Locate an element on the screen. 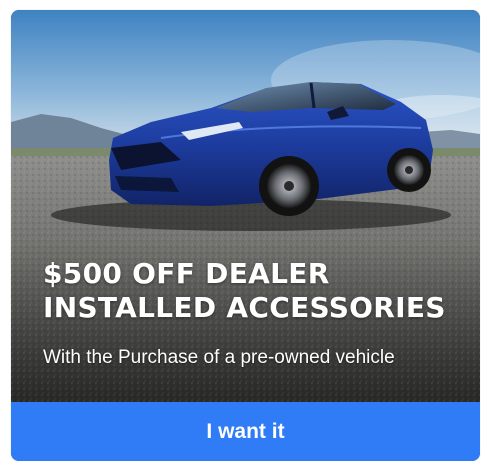 The width and height of the screenshot is (481, 461). promo-headline-line2: INSTALLED ACCESSORIES is located at coordinates (244, 307).